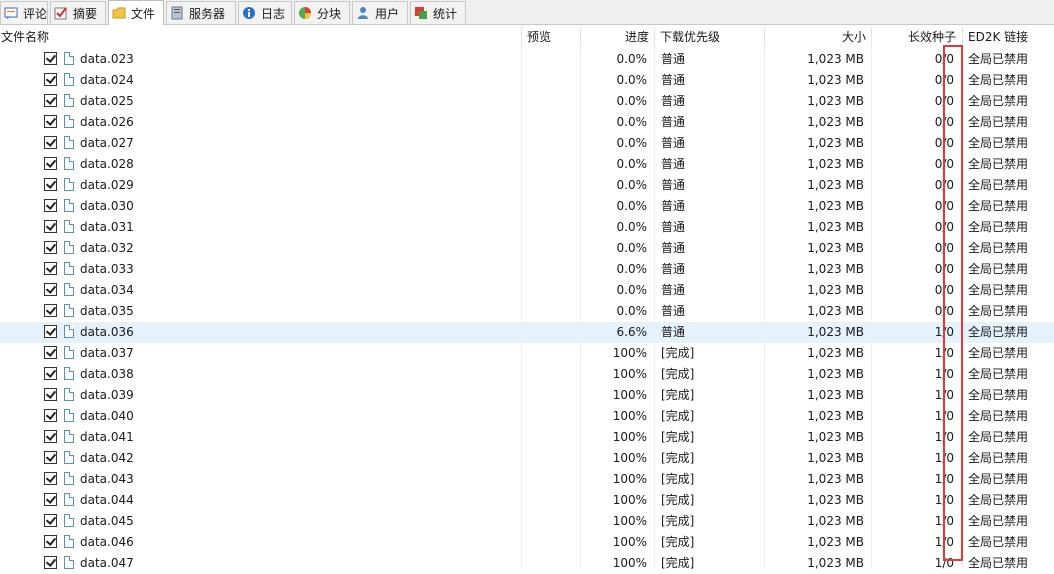 The image size is (1054, 574). What do you see at coordinates (527, 332) in the screenshot?
I see `table-row: data.036 6.6% 普通 1,023 MB 1/0 全局已禁用` at bounding box center [527, 332].